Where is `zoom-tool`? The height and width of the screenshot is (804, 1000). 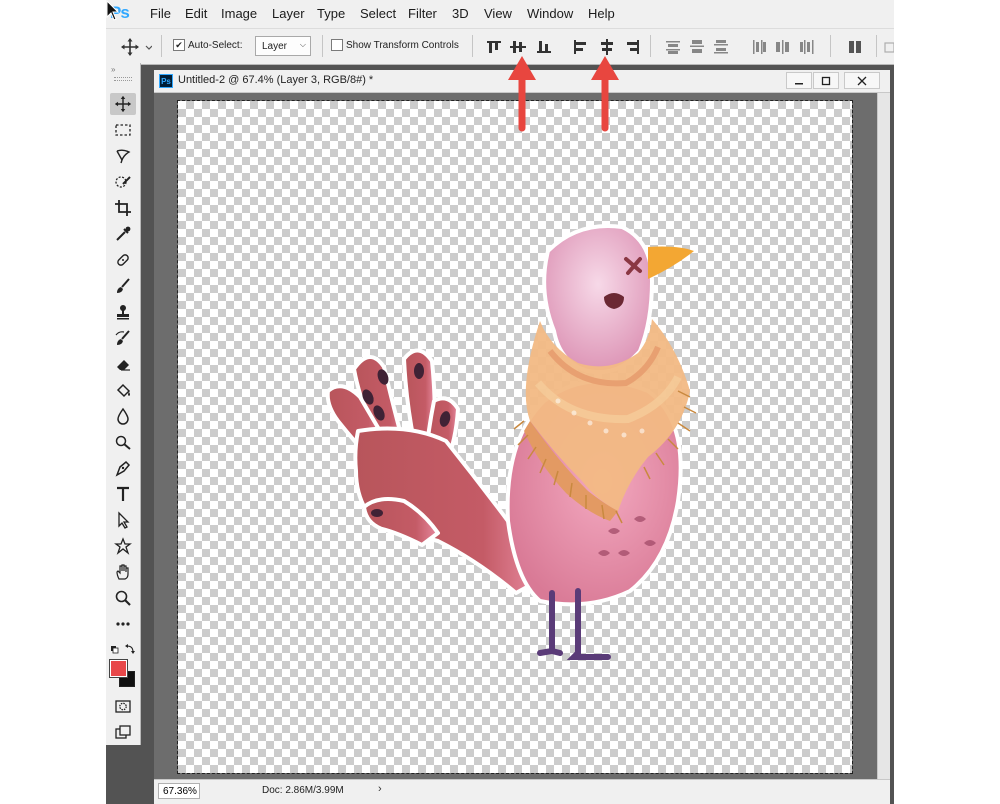 zoom-tool is located at coordinates (123, 598).